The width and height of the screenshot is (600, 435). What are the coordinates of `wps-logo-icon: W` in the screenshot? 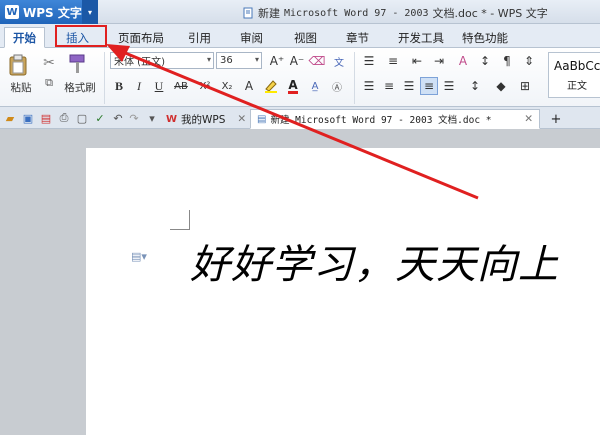 It's located at (12, 12).